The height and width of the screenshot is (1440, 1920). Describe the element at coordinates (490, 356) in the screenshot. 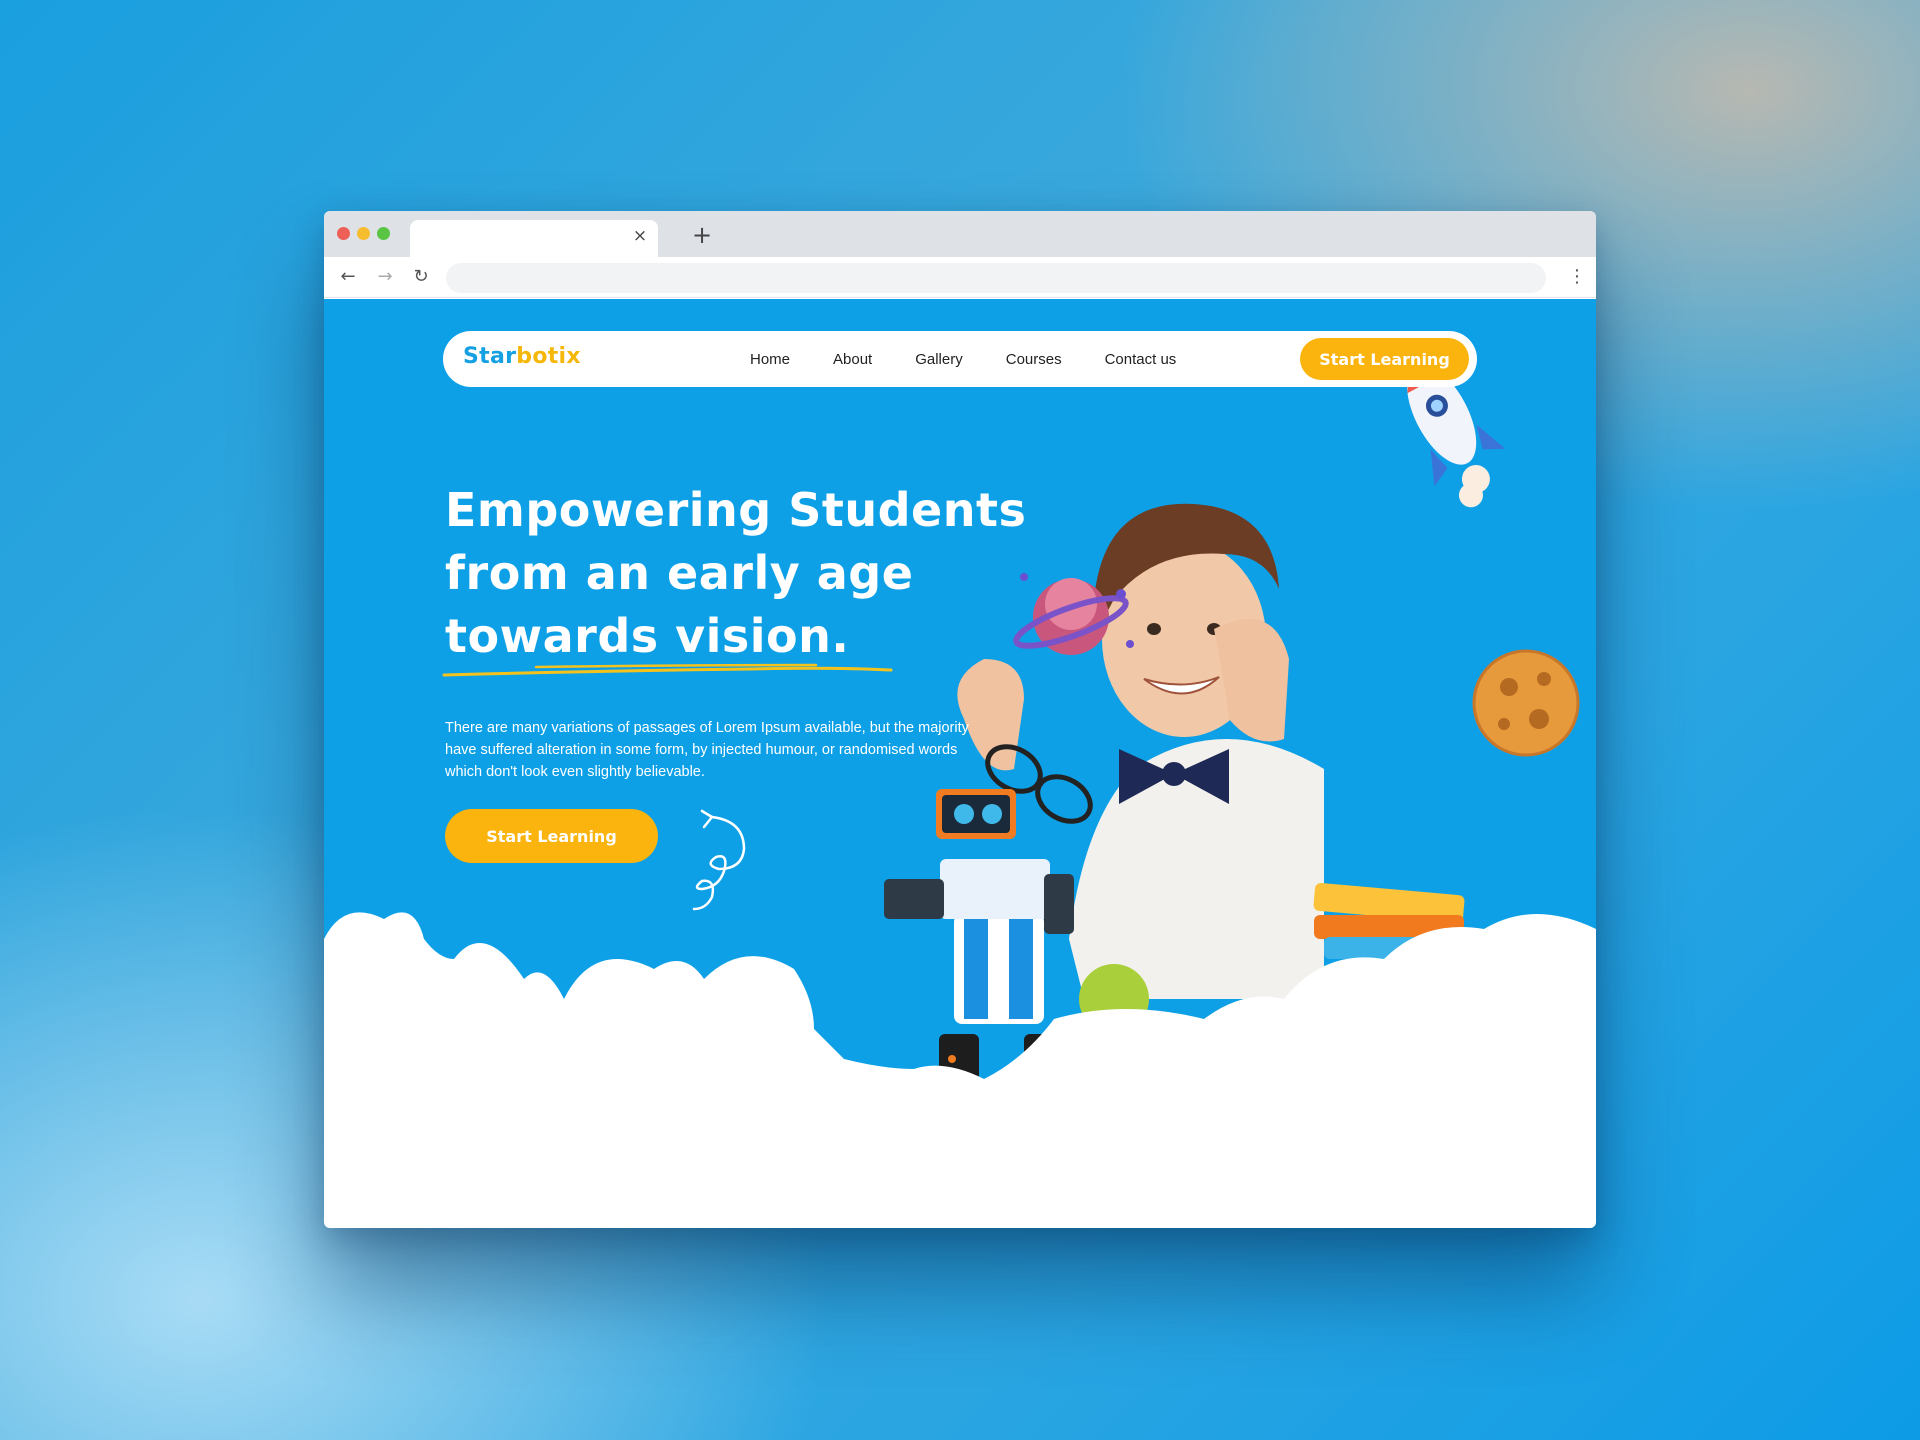

I see `logo-part-star: Star` at that location.